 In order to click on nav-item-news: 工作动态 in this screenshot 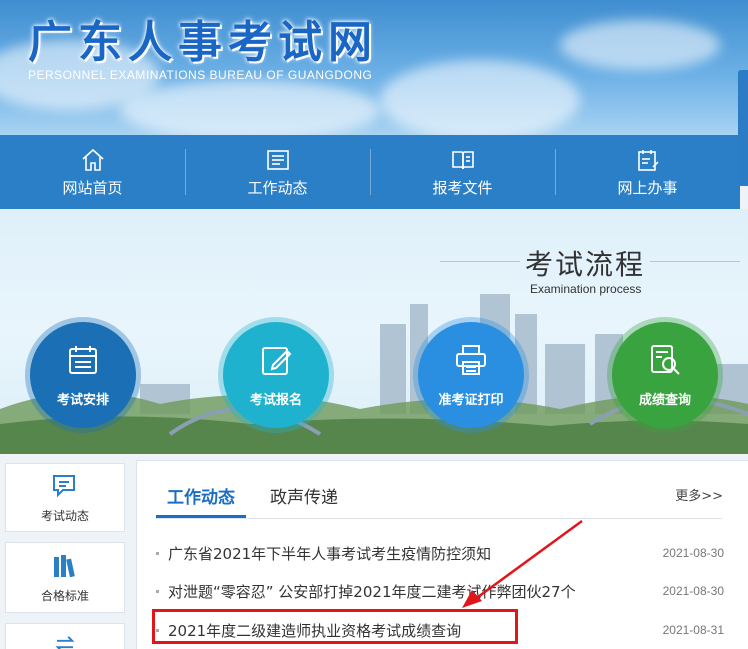, I will do `click(277, 172)`.